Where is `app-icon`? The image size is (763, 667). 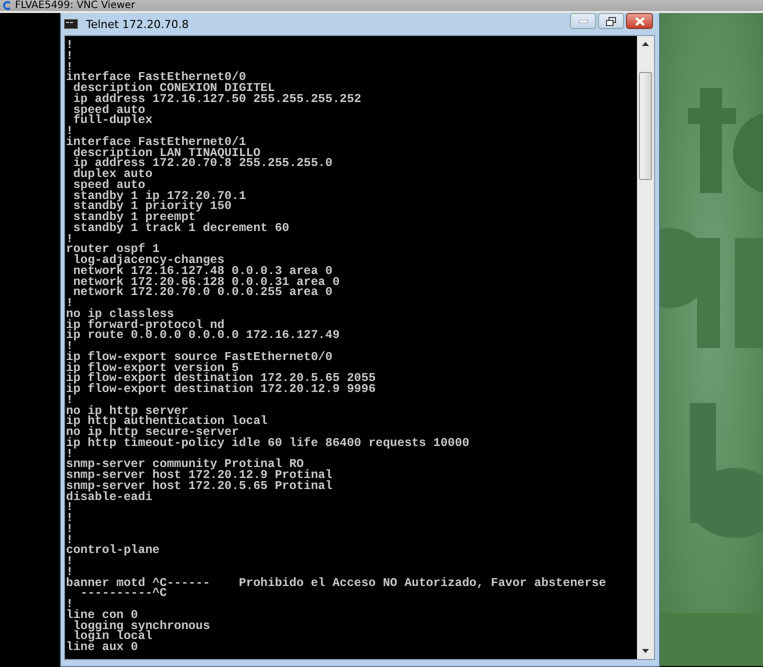 app-icon is located at coordinates (6, 5).